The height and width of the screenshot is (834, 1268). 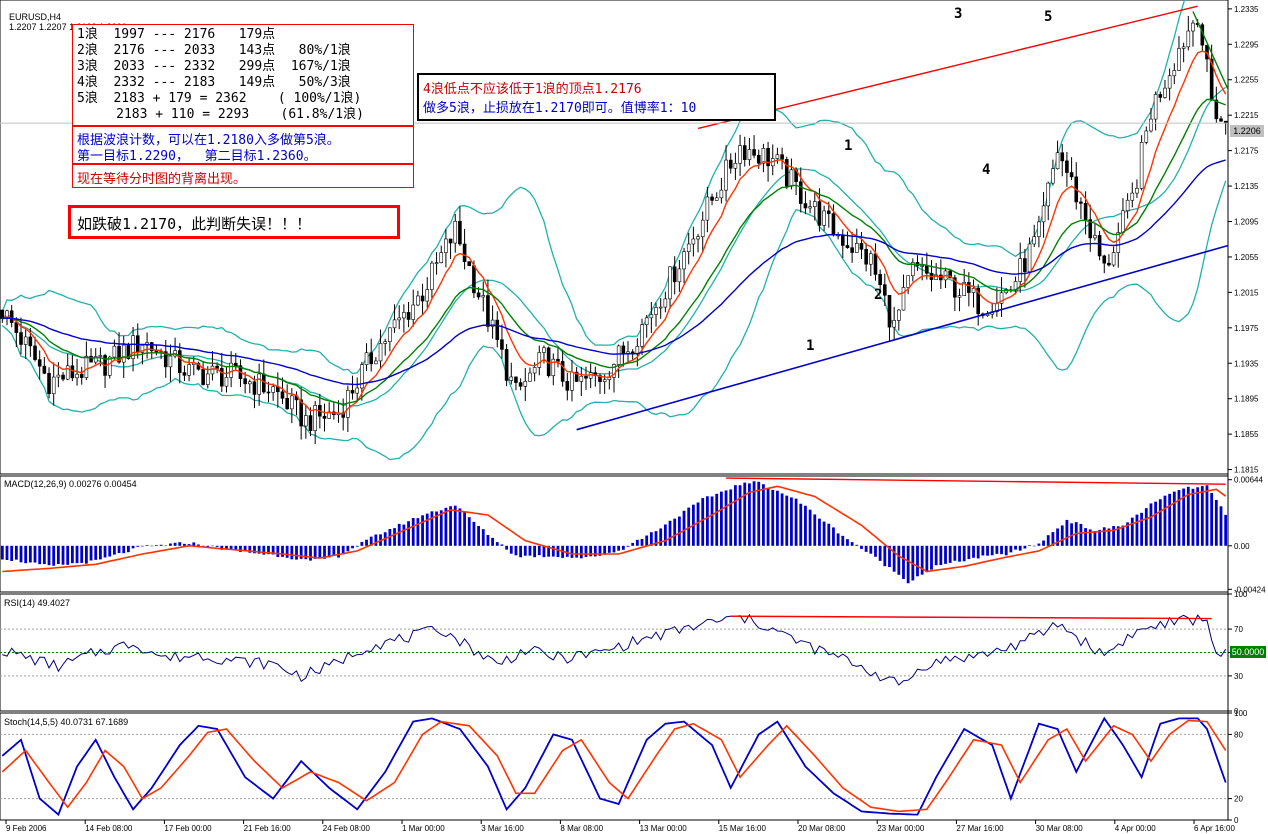 What do you see at coordinates (162, 179) in the screenshot?
I see `wait-text: 现在等待分时图的背离出现。` at bounding box center [162, 179].